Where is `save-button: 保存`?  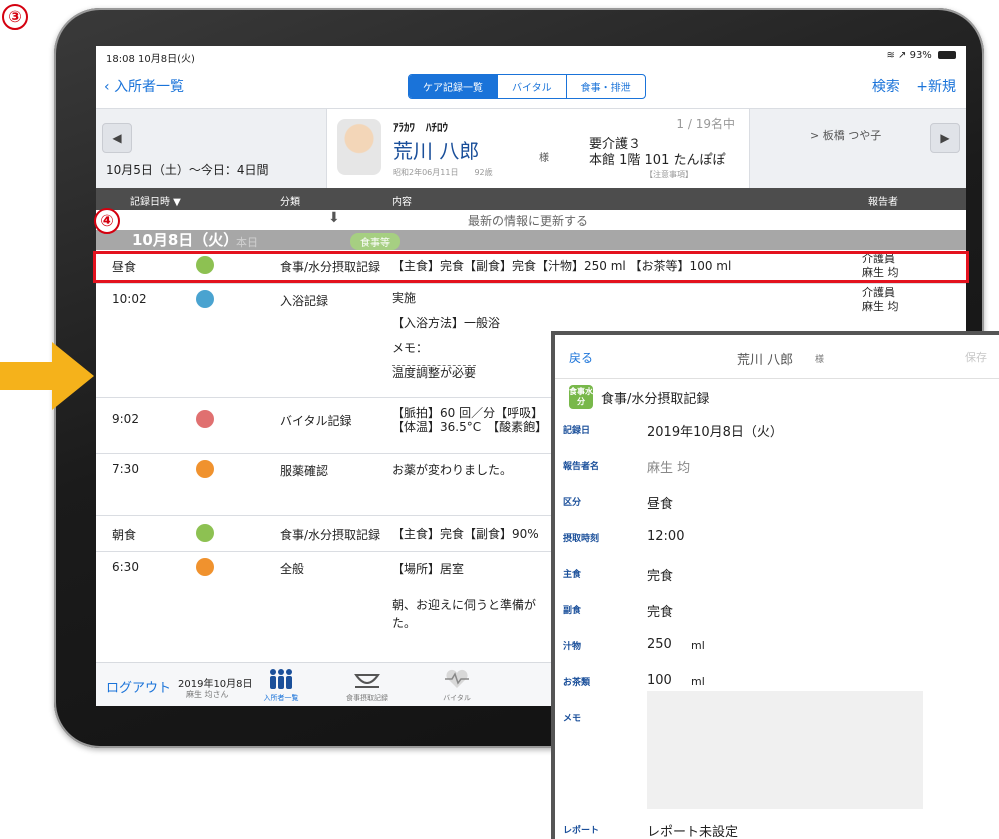
save-button: 保存 is located at coordinates (976, 357).